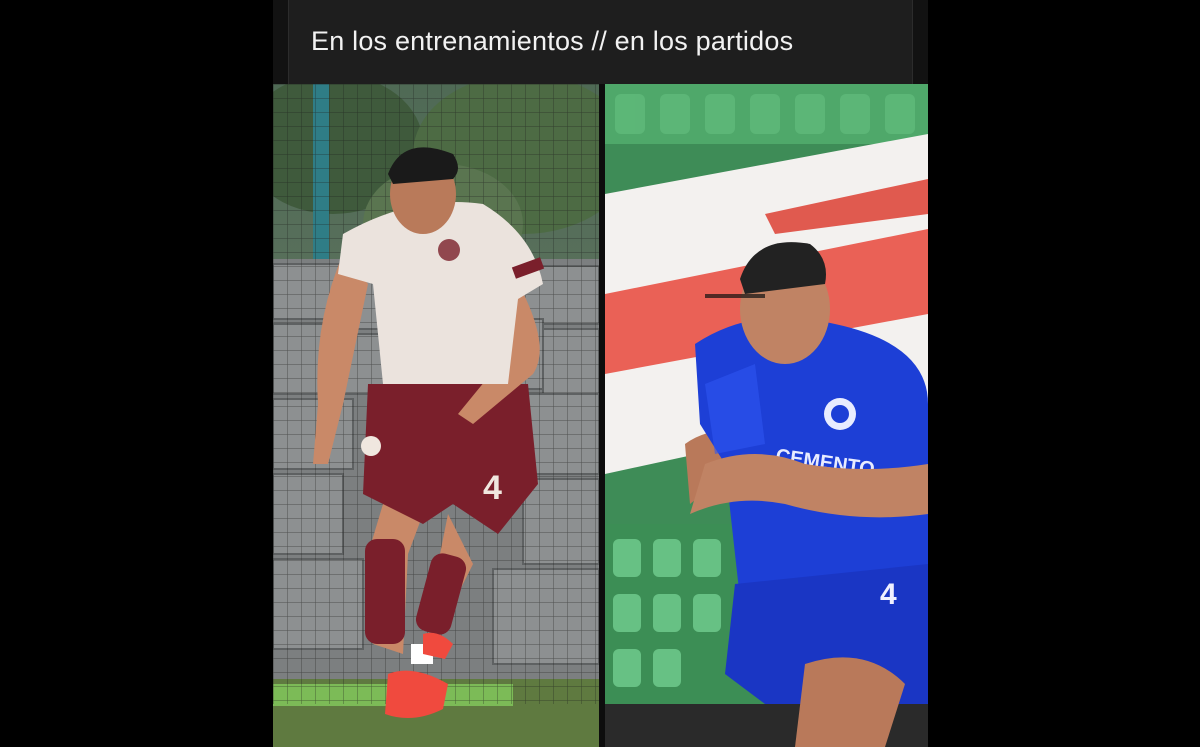 This screenshot has width=1200, height=747. Describe the element at coordinates (552, 41) in the screenshot. I see `post-caption: En los entrenamientos // en los partidos` at that location.